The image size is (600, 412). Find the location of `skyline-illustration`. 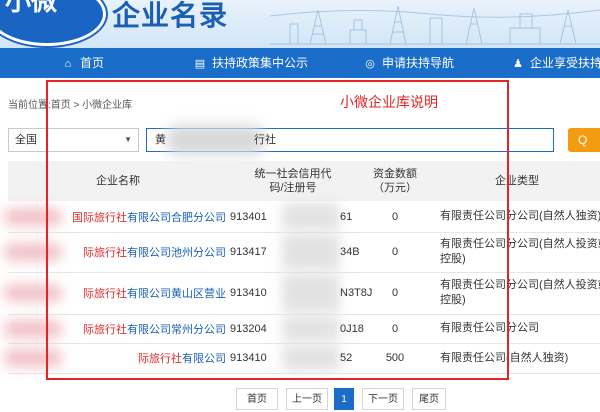

skyline-illustration is located at coordinates (435, 25).